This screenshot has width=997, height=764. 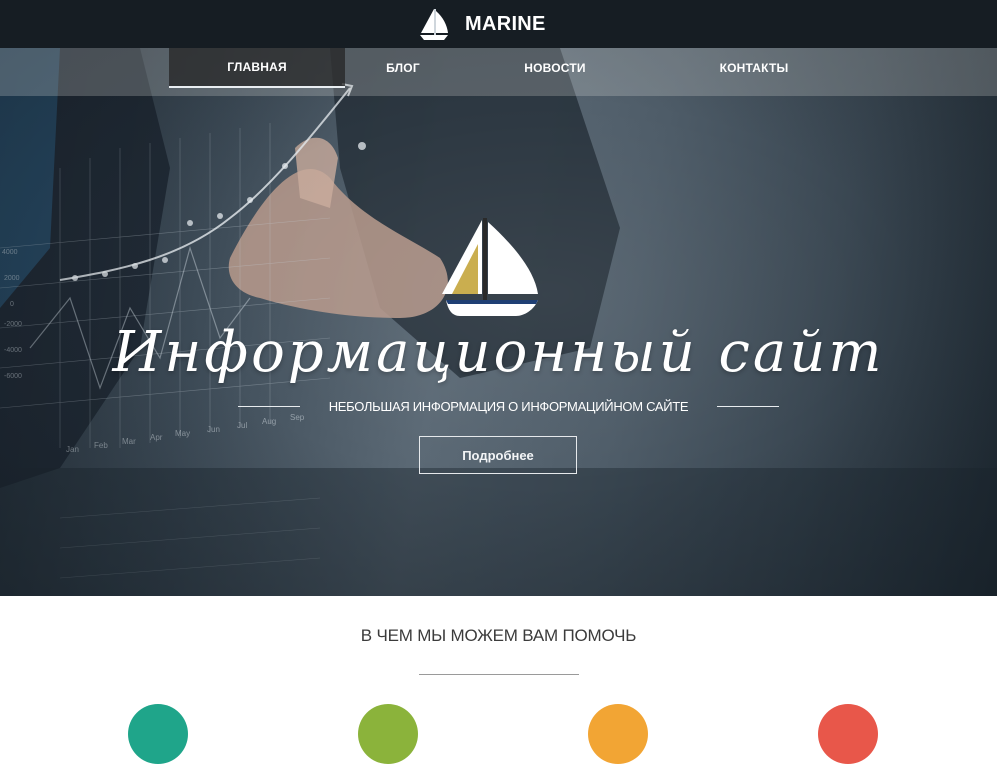 I want to click on nav-item-label: БЛОГ, so click(x=403, y=68).